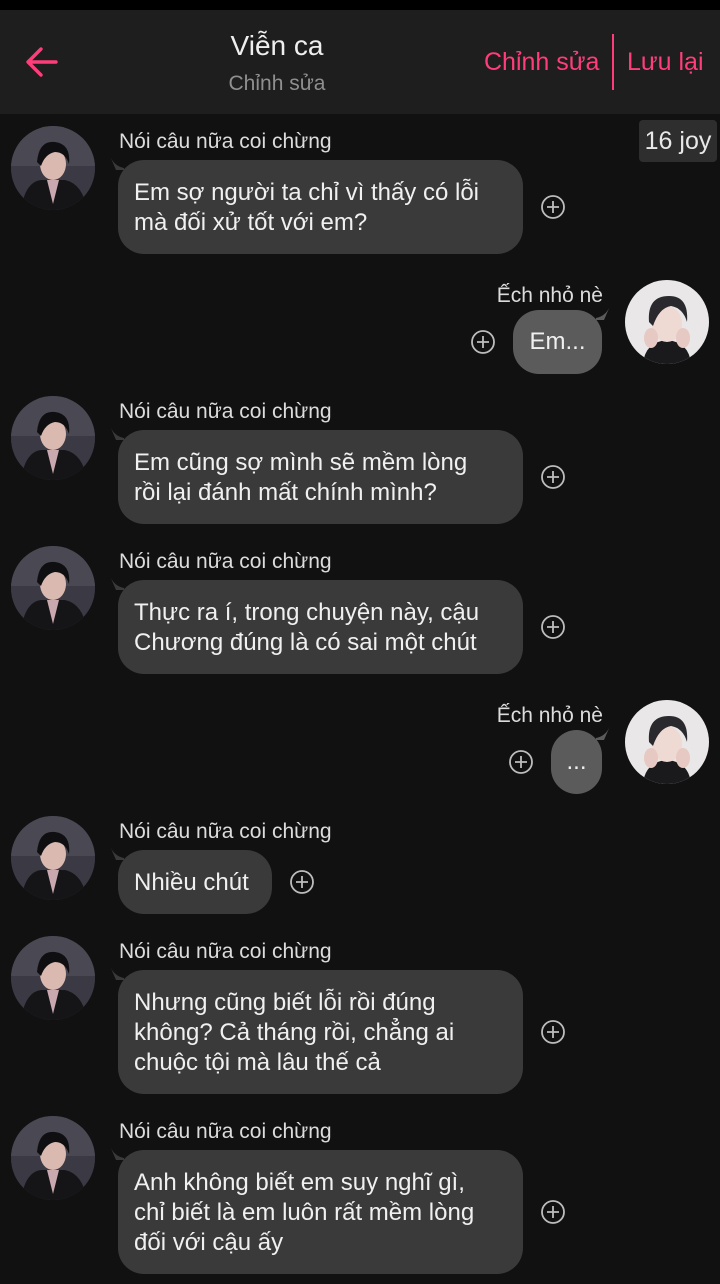 This screenshot has width=720, height=1284. What do you see at coordinates (678, 141) in the screenshot?
I see `joy-badge: 16 joy` at bounding box center [678, 141].